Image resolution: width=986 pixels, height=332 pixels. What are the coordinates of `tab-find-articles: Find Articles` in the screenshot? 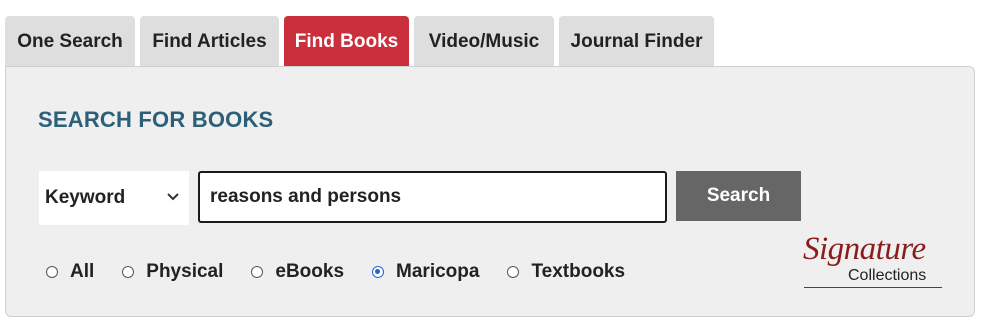 It's located at (209, 41).